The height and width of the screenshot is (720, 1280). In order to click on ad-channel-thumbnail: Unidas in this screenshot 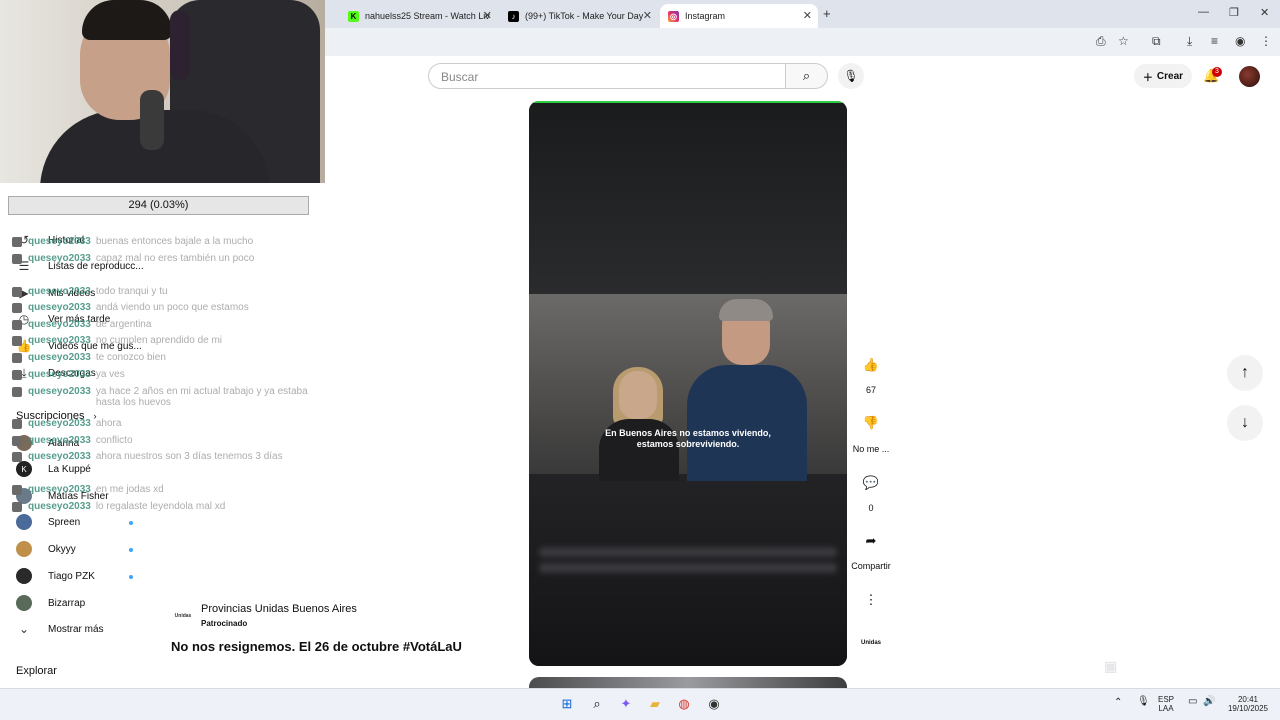, I will do `click(871, 643)`.